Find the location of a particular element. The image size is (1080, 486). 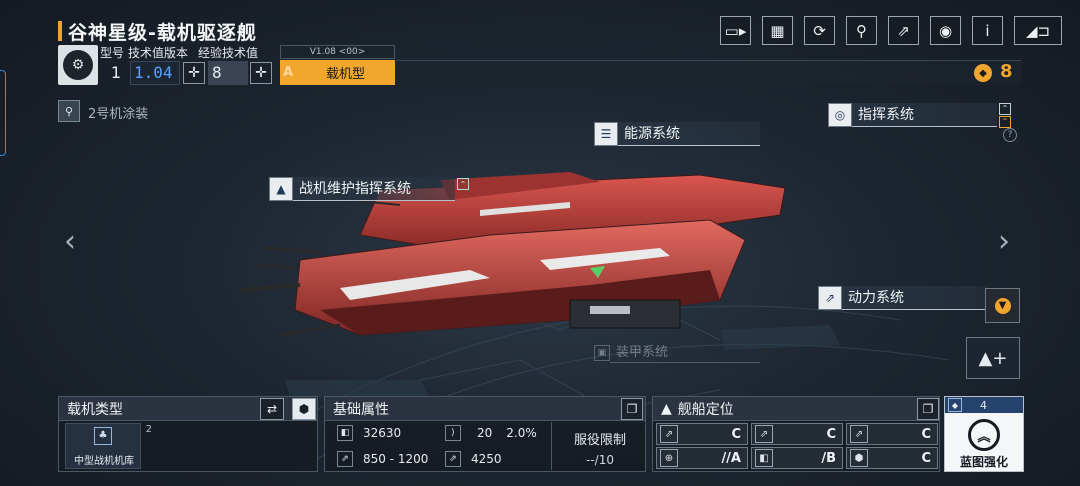

hangar-slot: ♣ 2 中型战机机库 is located at coordinates (108, 446).